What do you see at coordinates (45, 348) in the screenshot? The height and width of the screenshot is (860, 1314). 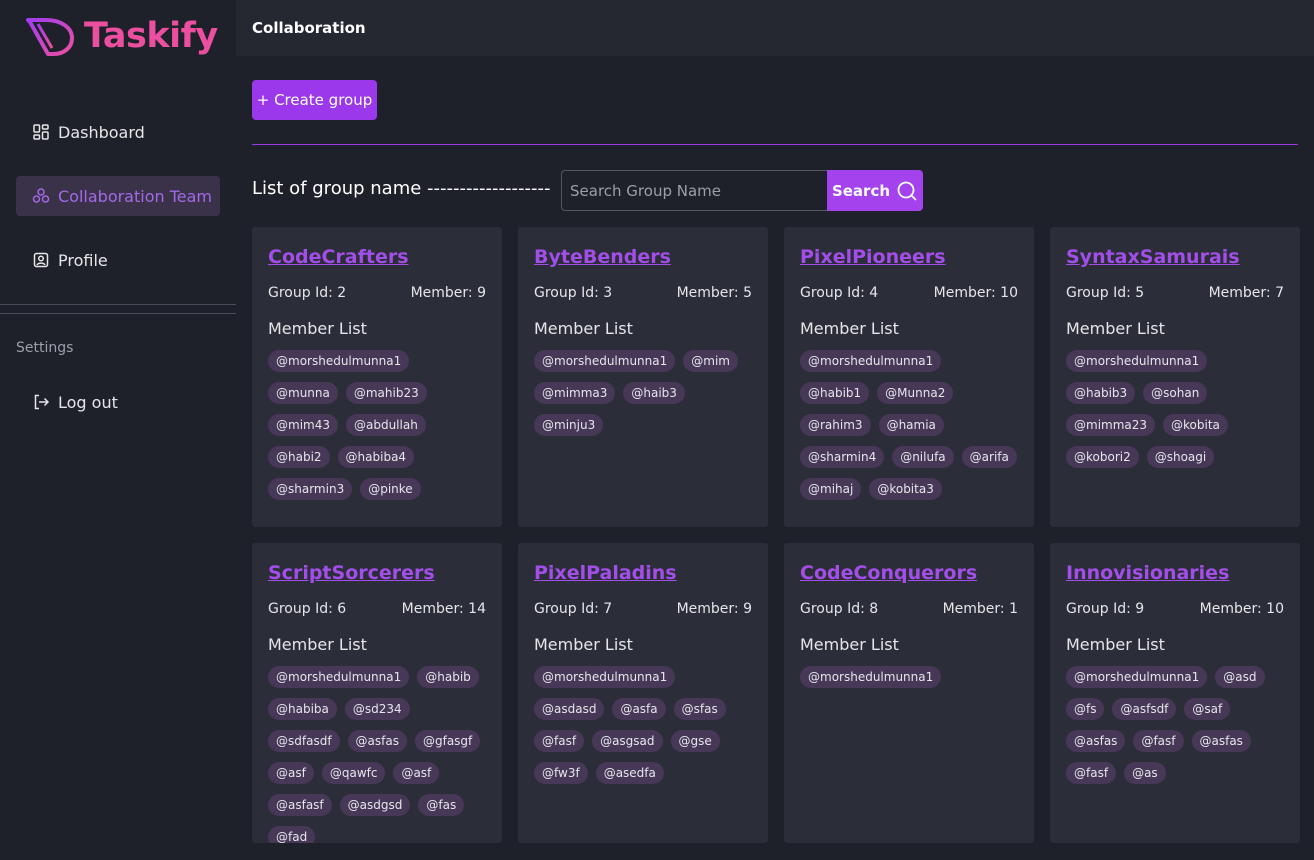 I see `settings-label: Settings` at bounding box center [45, 348].